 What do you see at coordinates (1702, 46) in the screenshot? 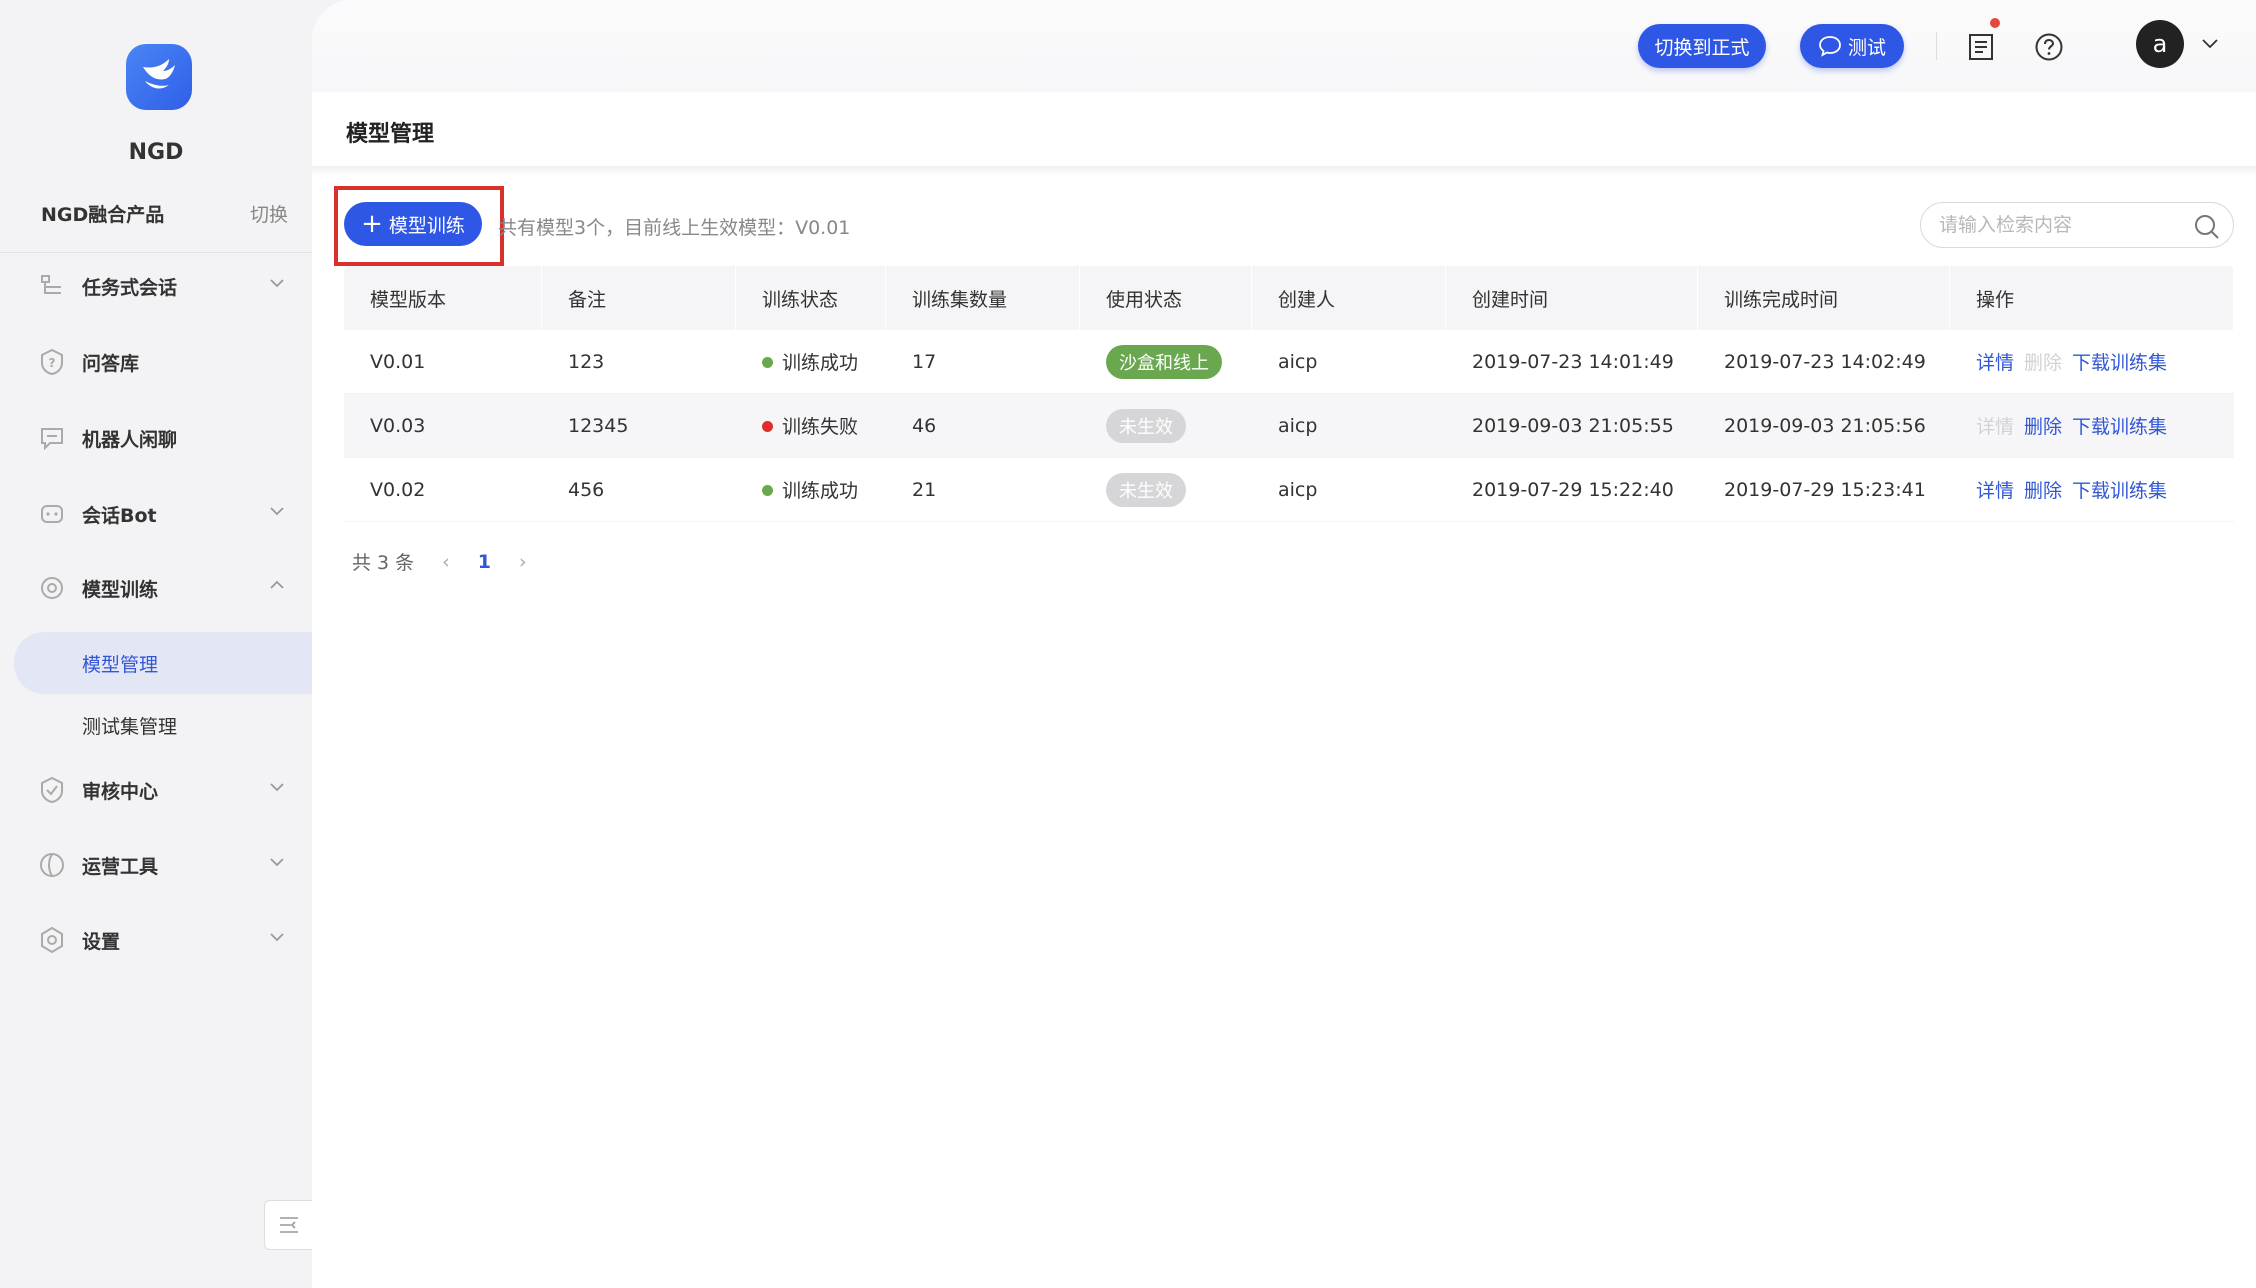
I see `switch-to-production-button: 切换到正式` at bounding box center [1702, 46].